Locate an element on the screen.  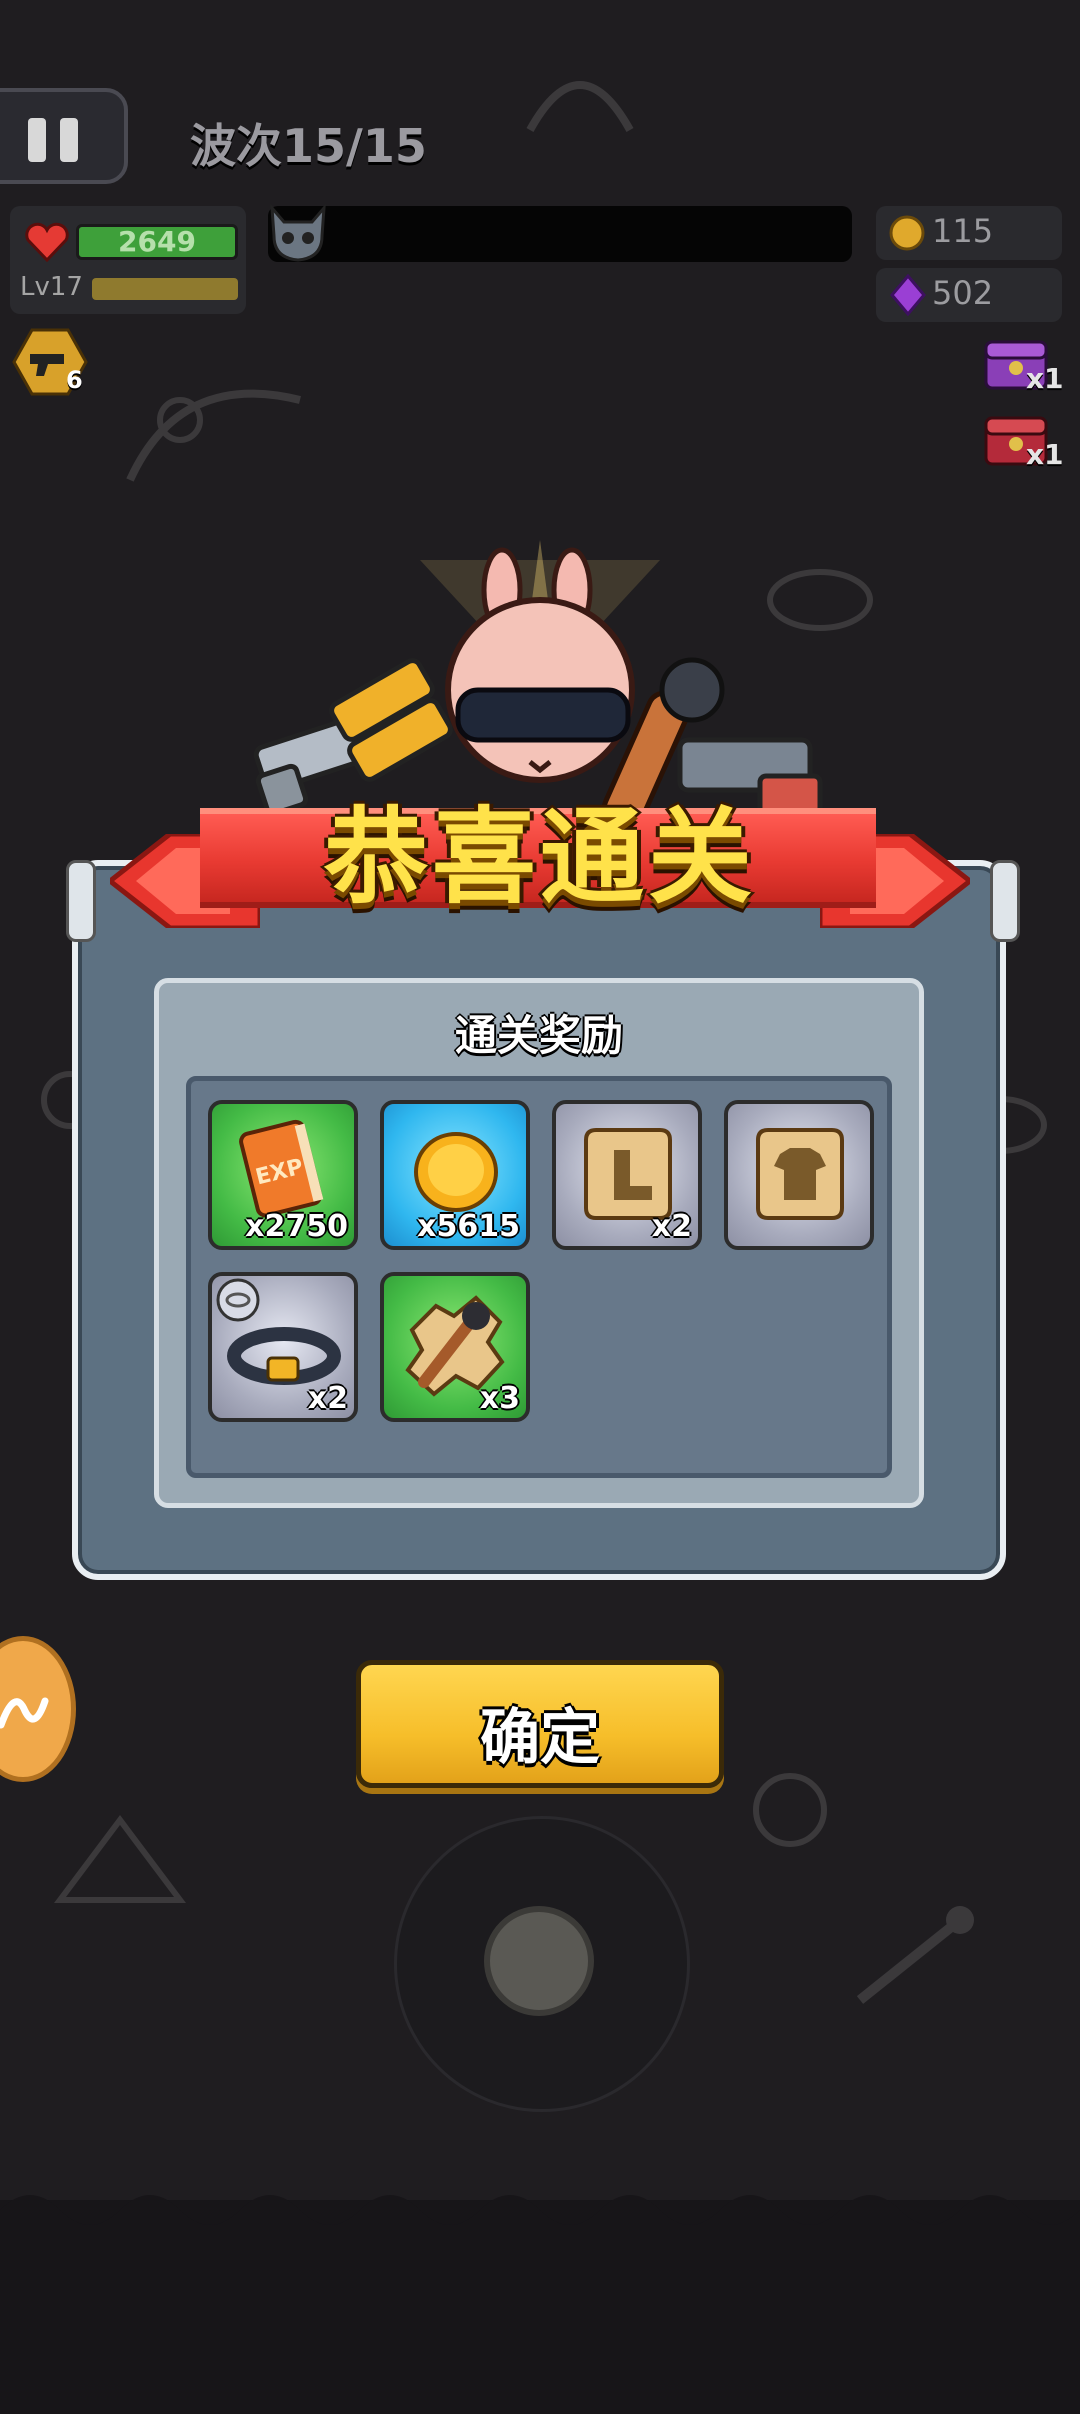
rewards-title: 通关奖励 is located at coordinates (538, 1035).